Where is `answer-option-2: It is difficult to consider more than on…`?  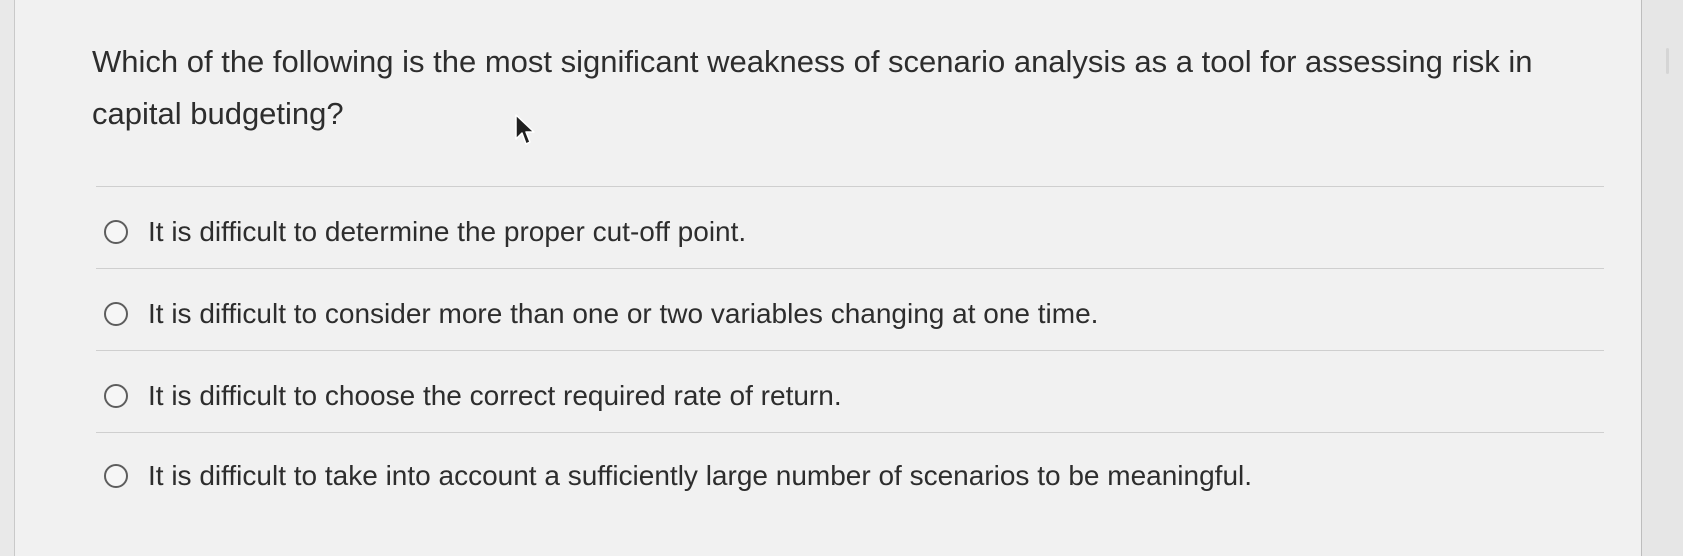 answer-option-2: It is difficult to consider more than on… is located at coordinates (844, 314).